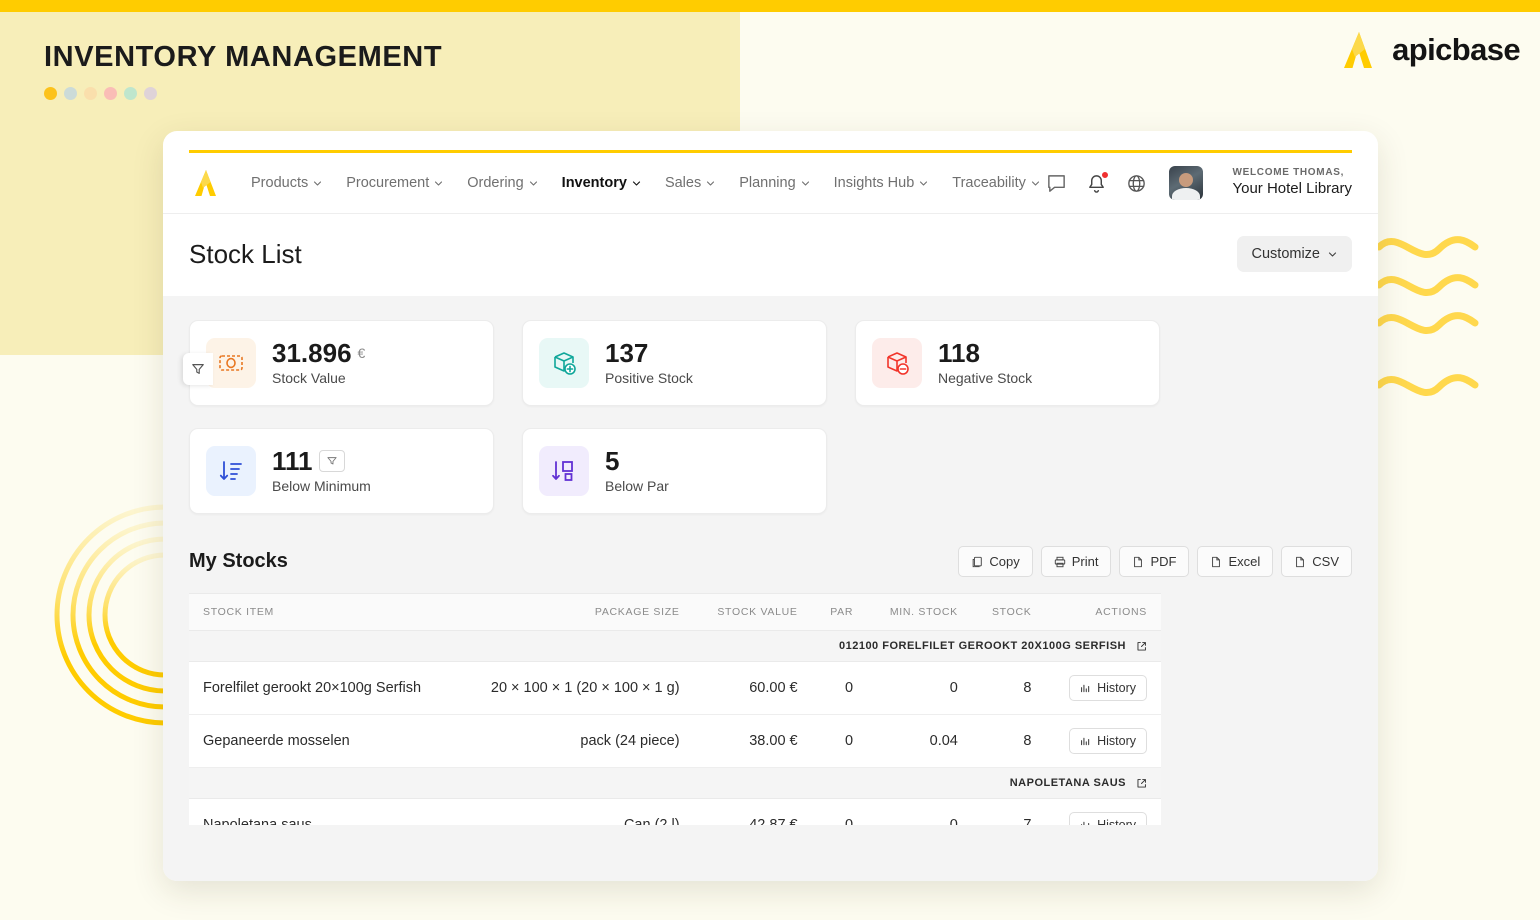 This screenshot has height=920, width=1540. I want to click on hero-title: INVENTORY MANAGEMENT, so click(243, 57).